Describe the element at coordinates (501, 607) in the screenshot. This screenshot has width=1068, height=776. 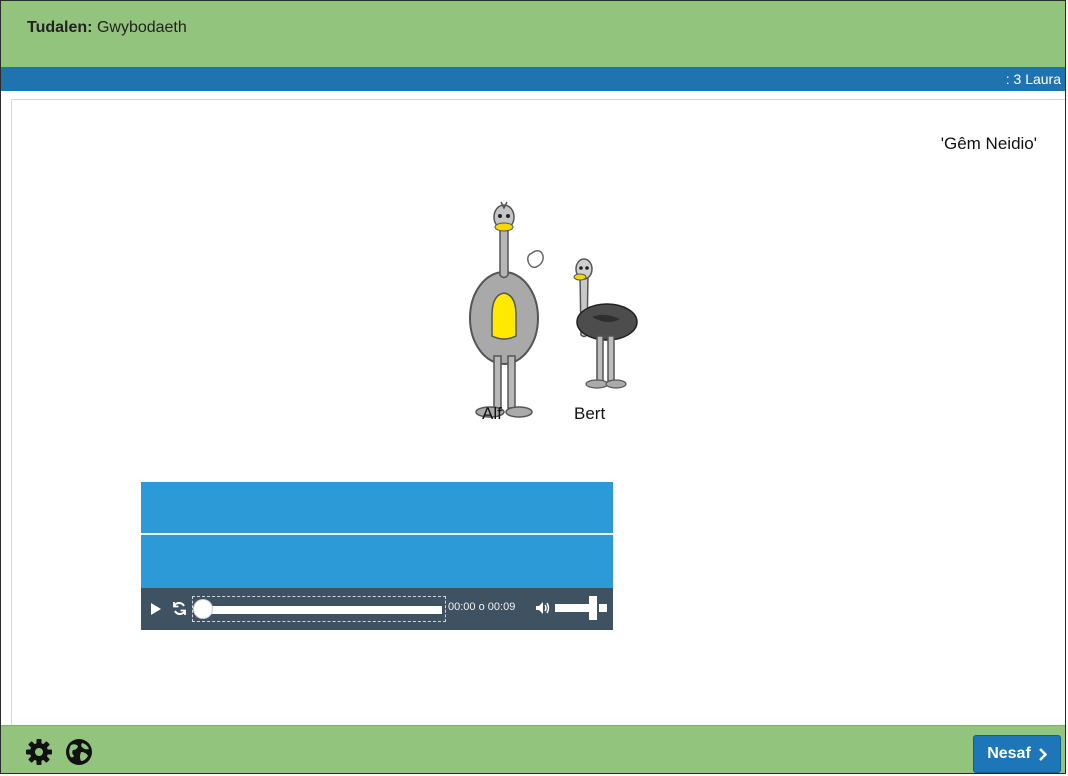
I see `time-total: 00:09` at that location.